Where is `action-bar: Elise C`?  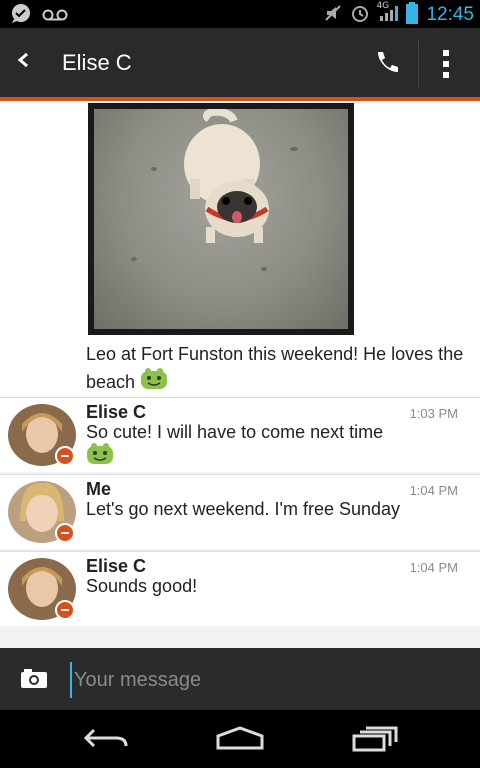
action-bar: Elise C is located at coordinates (240, 64).